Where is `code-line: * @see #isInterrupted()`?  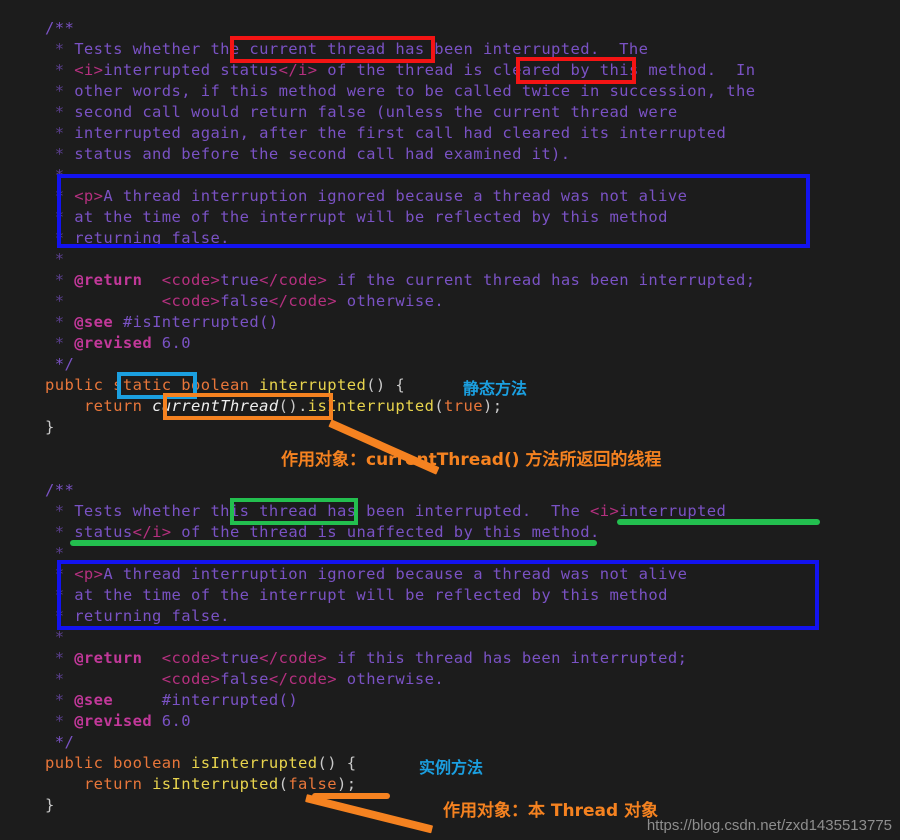 code-line: * @see #isInterrupted() is located at coordinates (162, 322).